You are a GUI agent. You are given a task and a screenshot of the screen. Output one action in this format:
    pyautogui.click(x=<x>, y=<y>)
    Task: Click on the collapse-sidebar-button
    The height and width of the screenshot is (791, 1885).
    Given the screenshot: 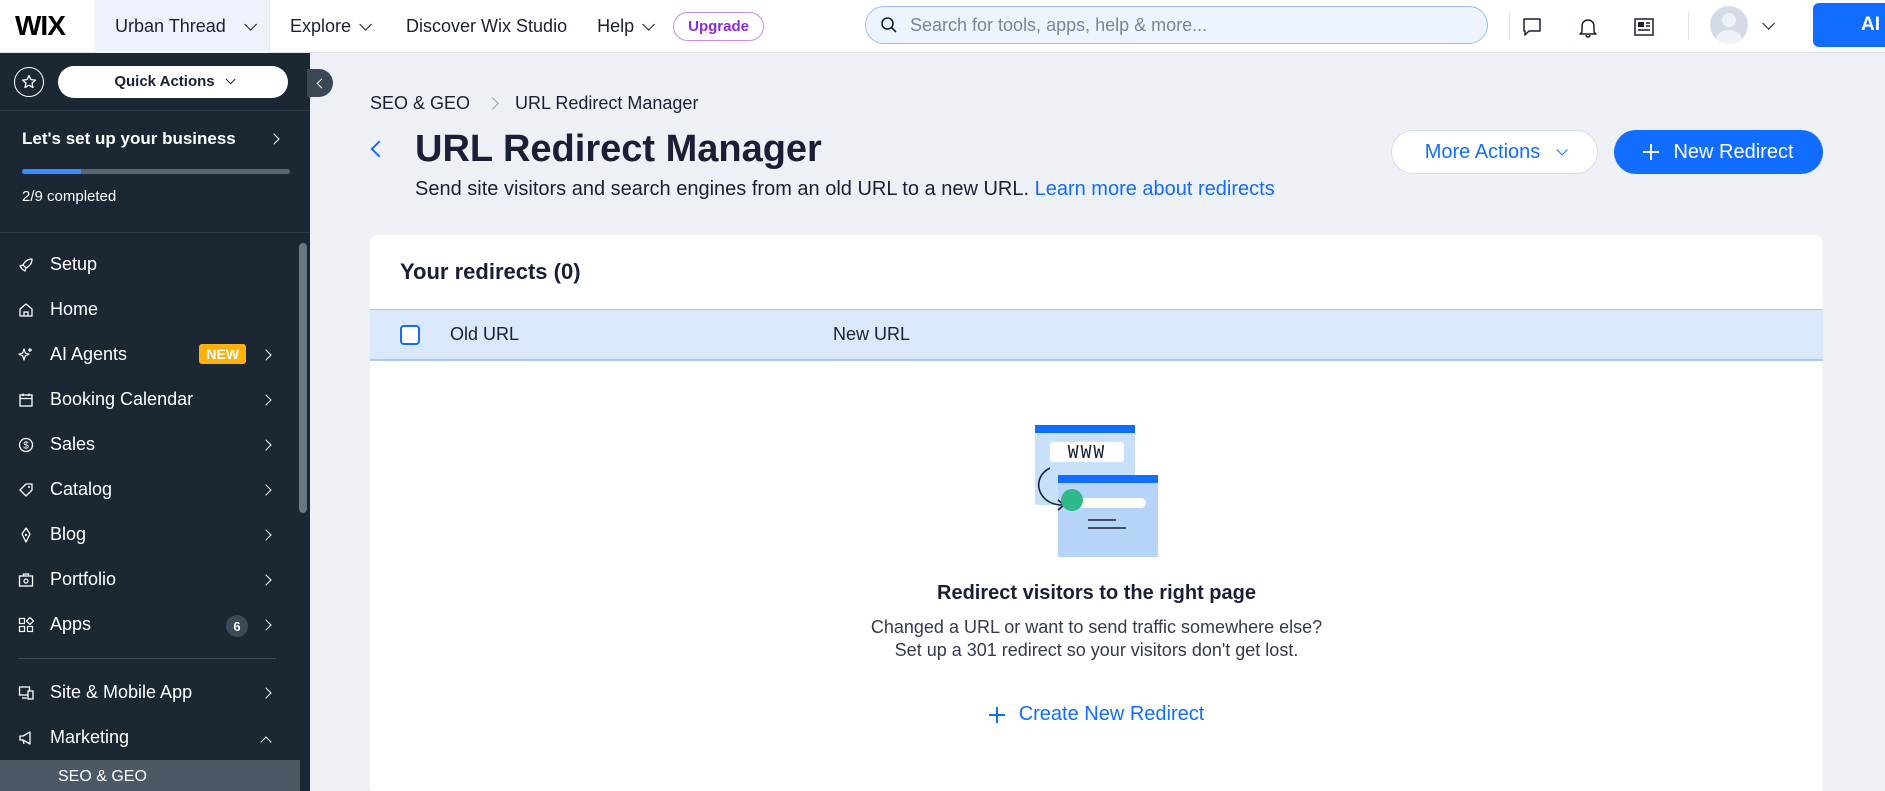 What is the action you would take?
    pyautogui.click(x=320, y=83)
    